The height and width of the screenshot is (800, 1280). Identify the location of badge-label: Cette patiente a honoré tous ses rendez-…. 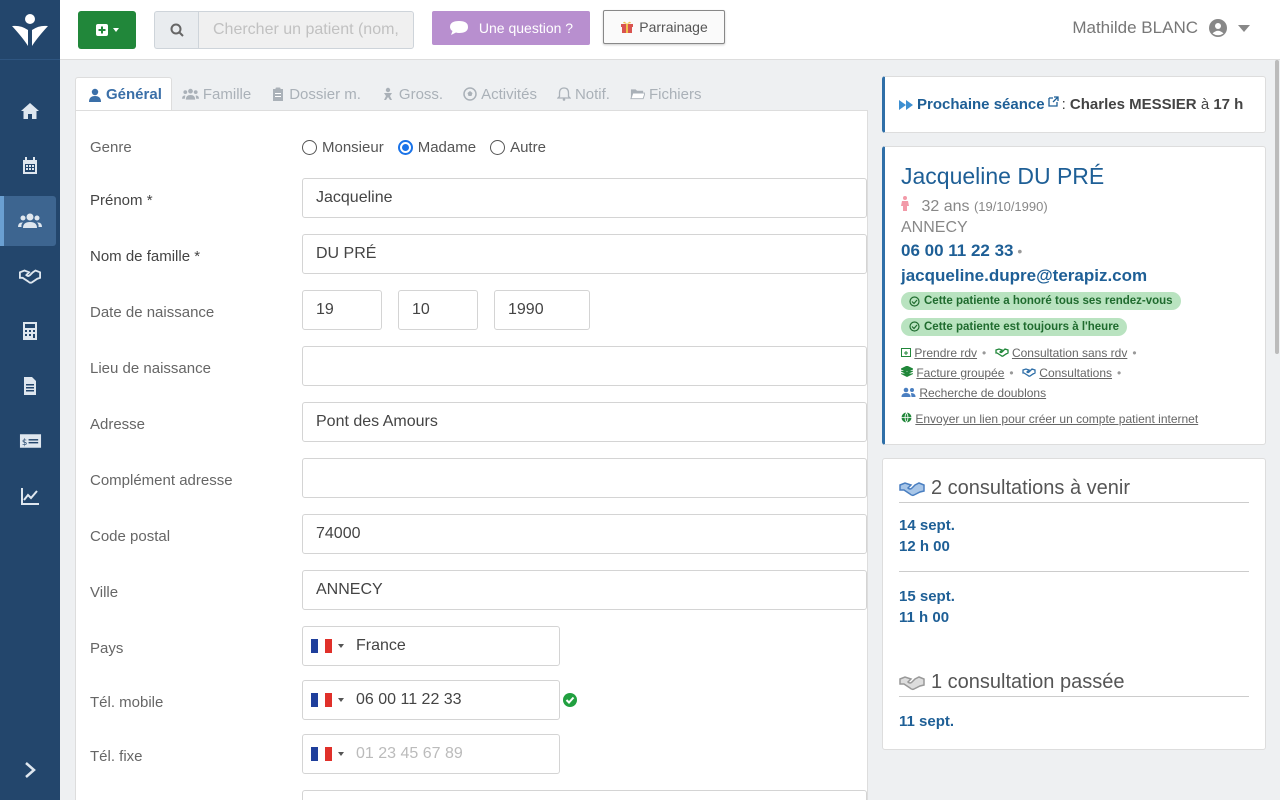
(1048, 301).